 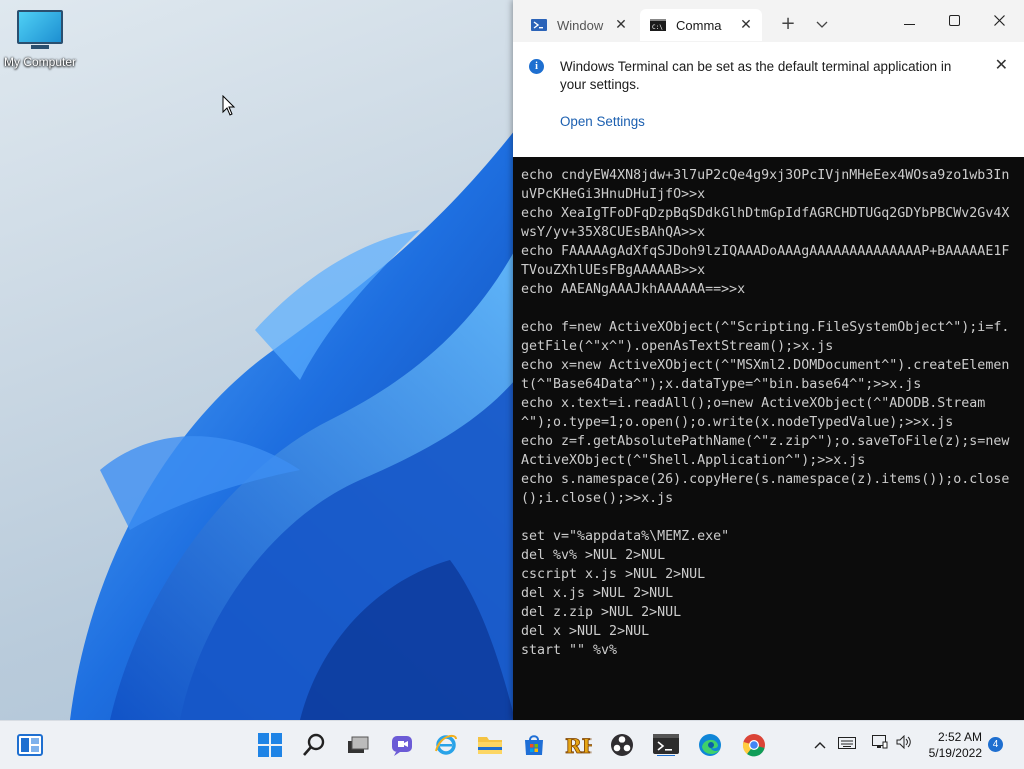 I want to click on console-line: del z.zip >NUL 2>NUL, so click(x=601, y=612).